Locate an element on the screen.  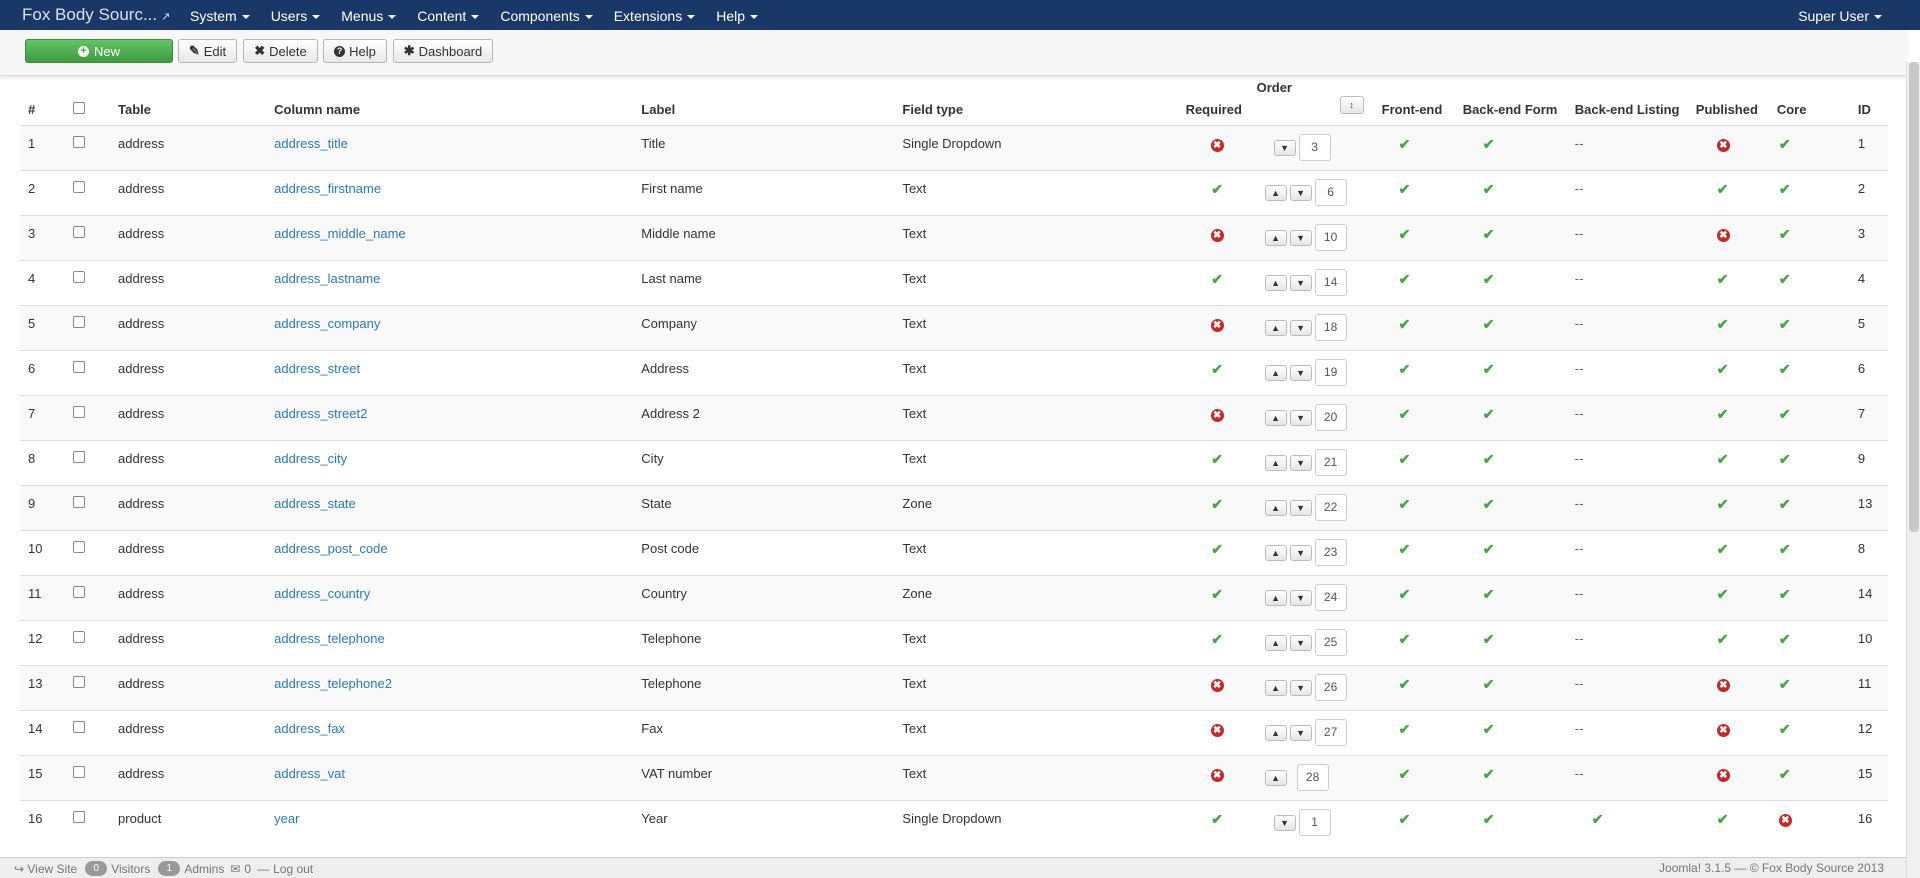
order-input: 10 is located at coordinates (1330, 237).